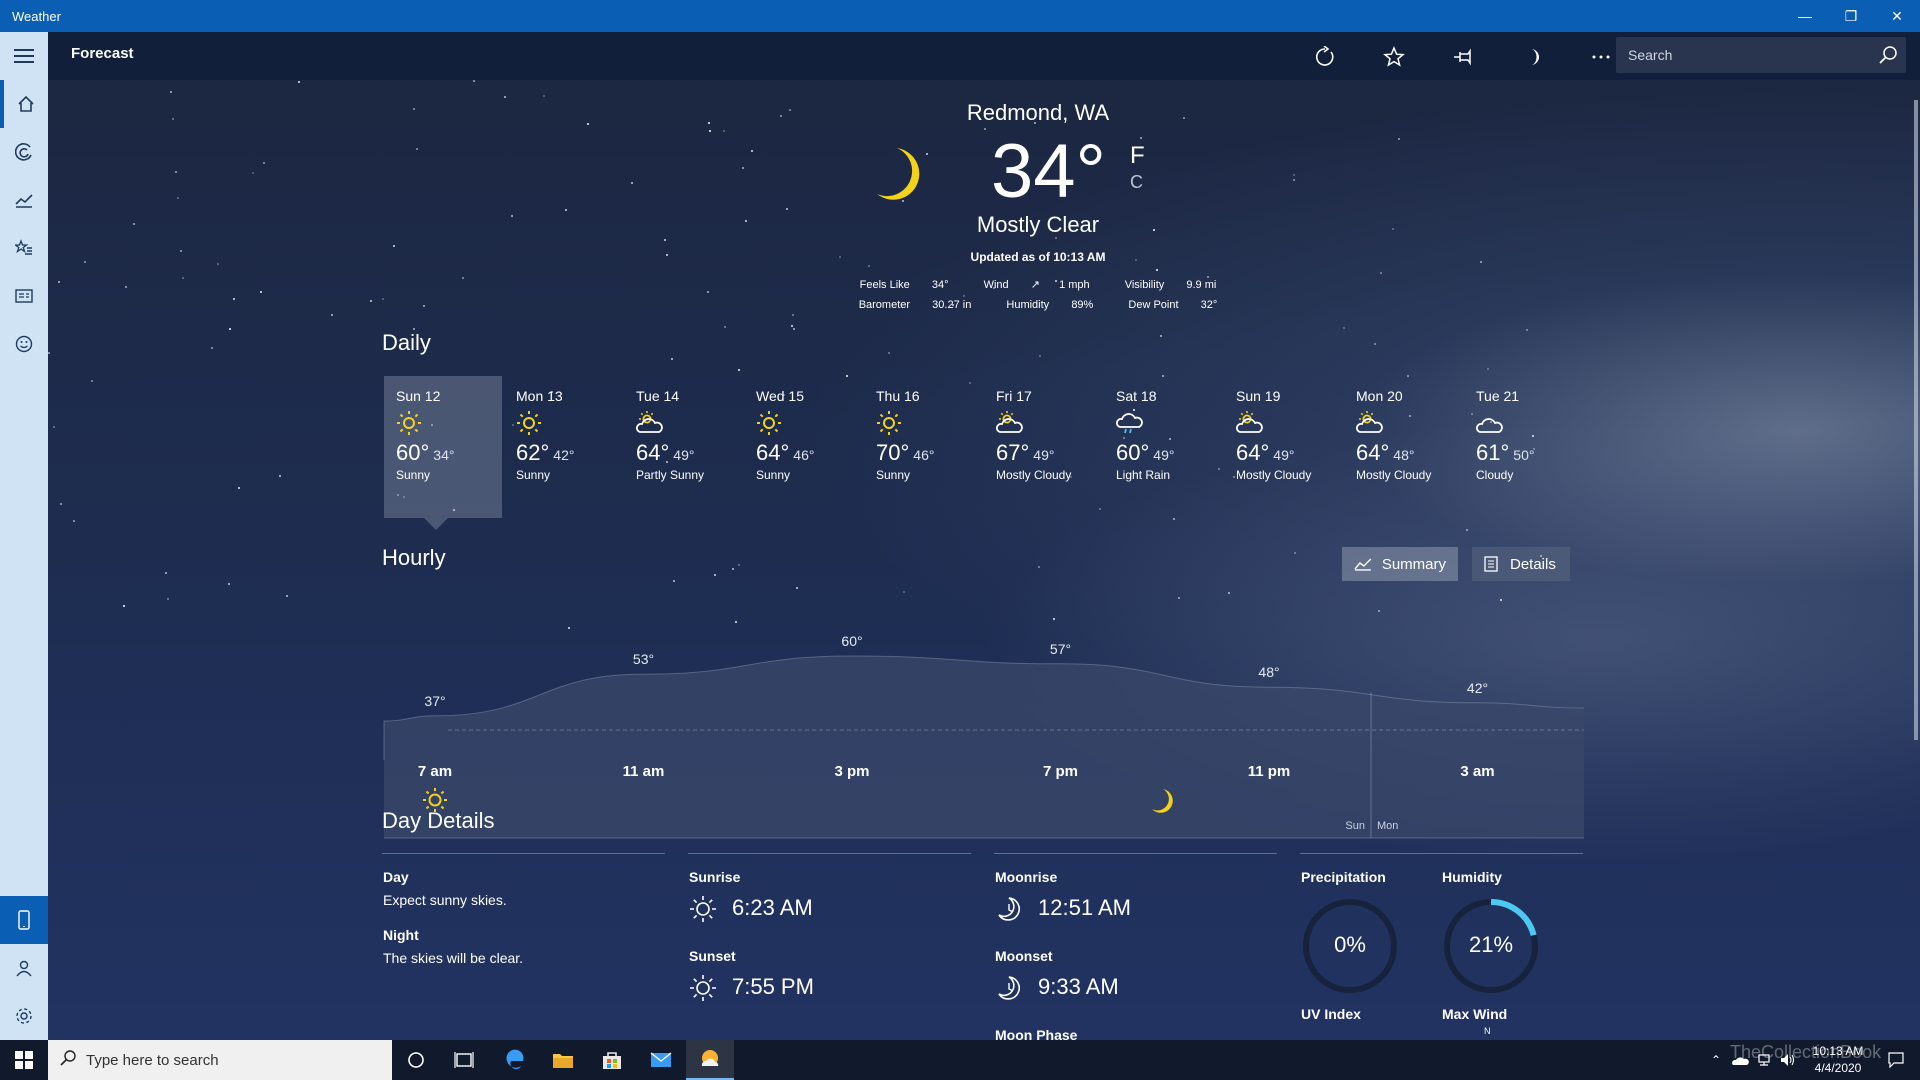  Describe the element at coordinates (684, 455) in the screenshot. I see `low-temp: 49°` at that location.